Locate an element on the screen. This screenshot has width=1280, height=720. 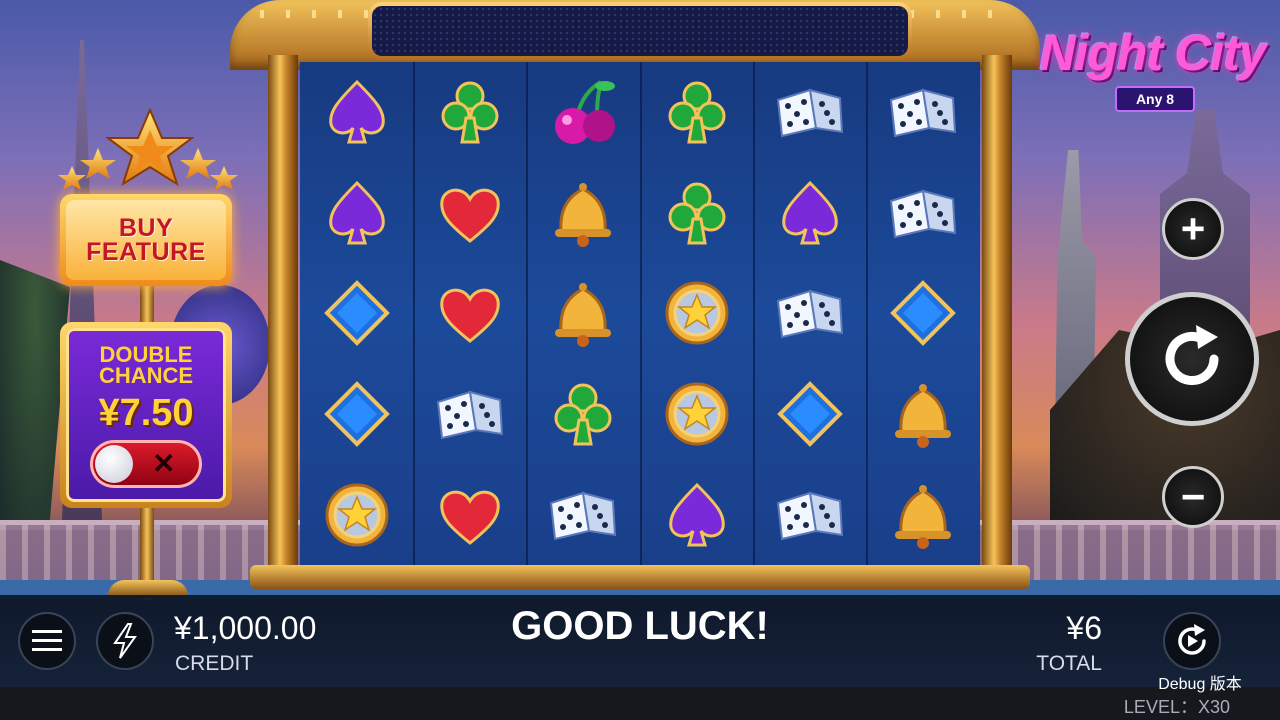
status-message: GOOD LUCK! is located at coordinates (640, 626).